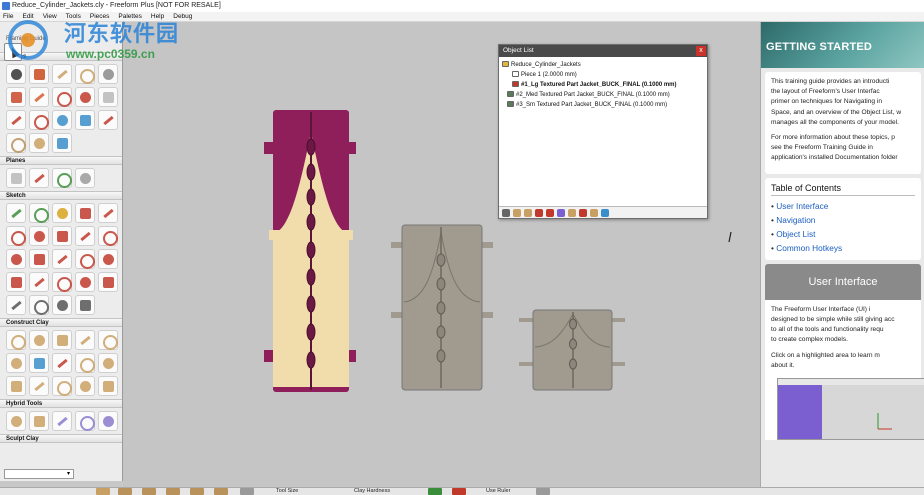 The width and height of the screenshot is (924, 495). Describe the element at coordinates (62, 421) in the screenshot. I see `hybrid-cube-icon` at that location.